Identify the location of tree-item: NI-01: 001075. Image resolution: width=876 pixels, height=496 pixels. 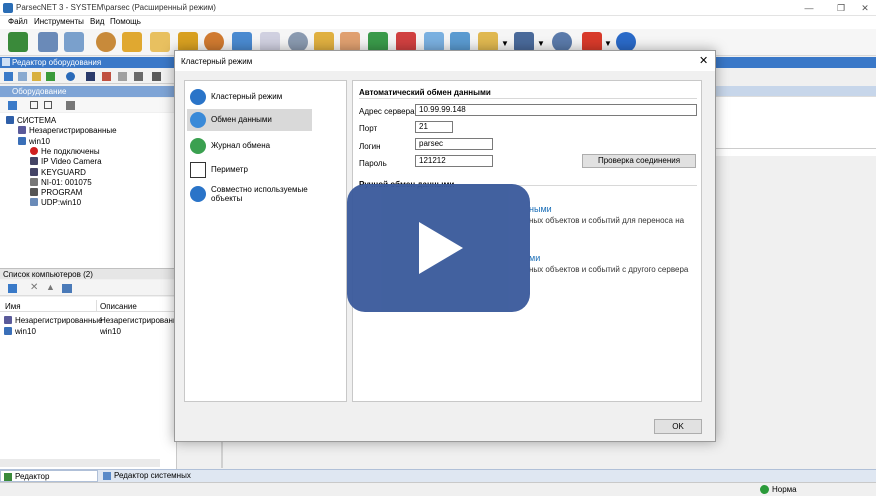
(61, 182).